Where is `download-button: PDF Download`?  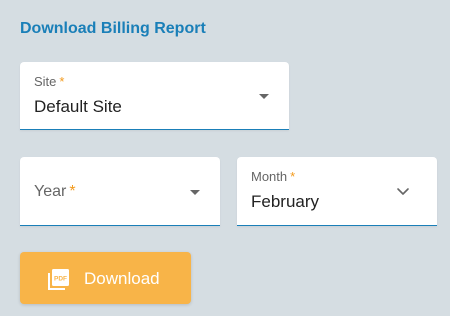
download-button: PDF Download is located at coordinates (105, 278).